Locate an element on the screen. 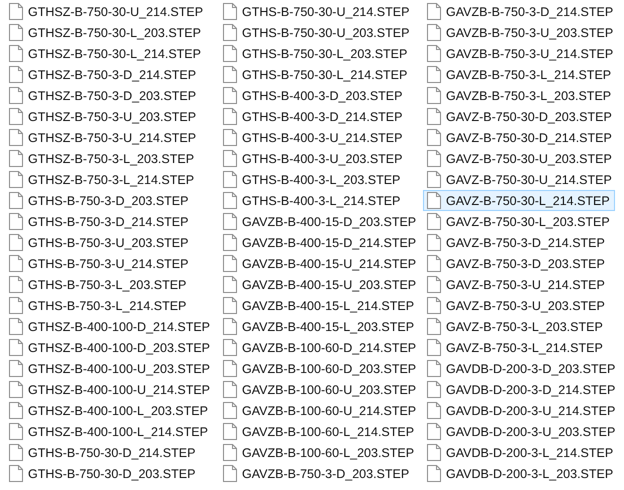 The width and height of the screenshot is (624, 490). file-item: GAVZ-B-750-3-U_214.STEP is located at coordinates (516, 284).